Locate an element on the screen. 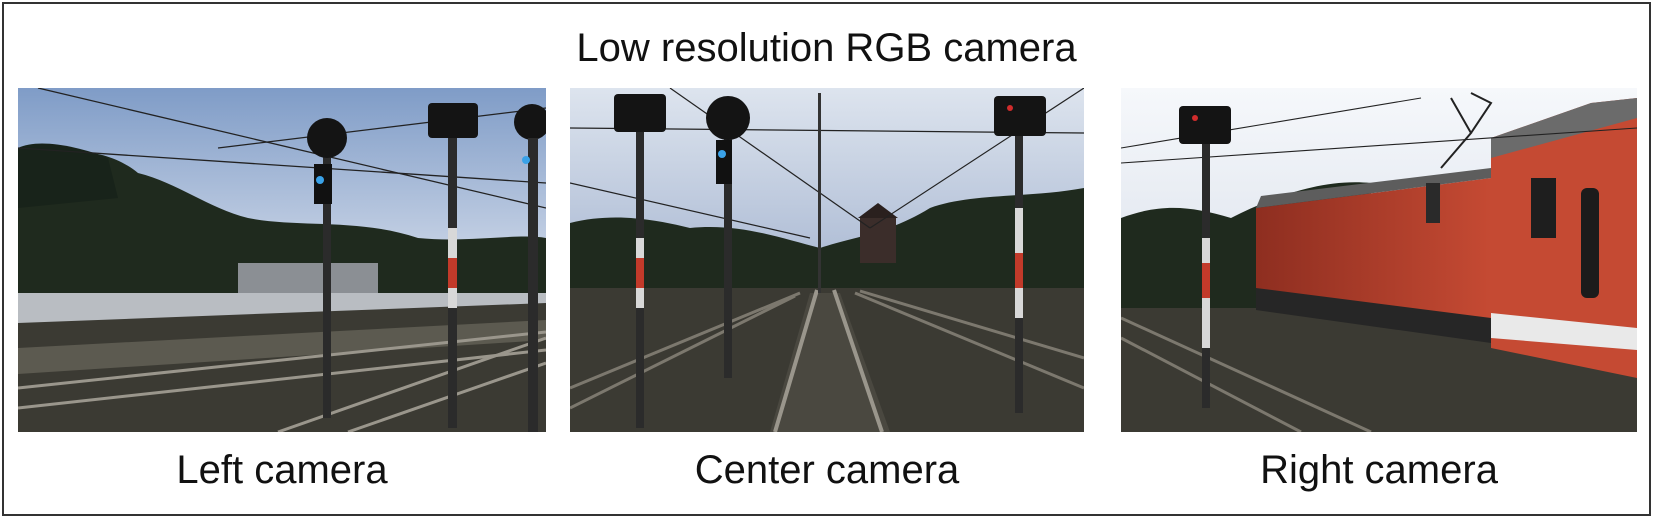 Image resolution: width=1657 pixels, height=522 pixels. center-camera-caption: Center camera is located at coordinates (827, 470).